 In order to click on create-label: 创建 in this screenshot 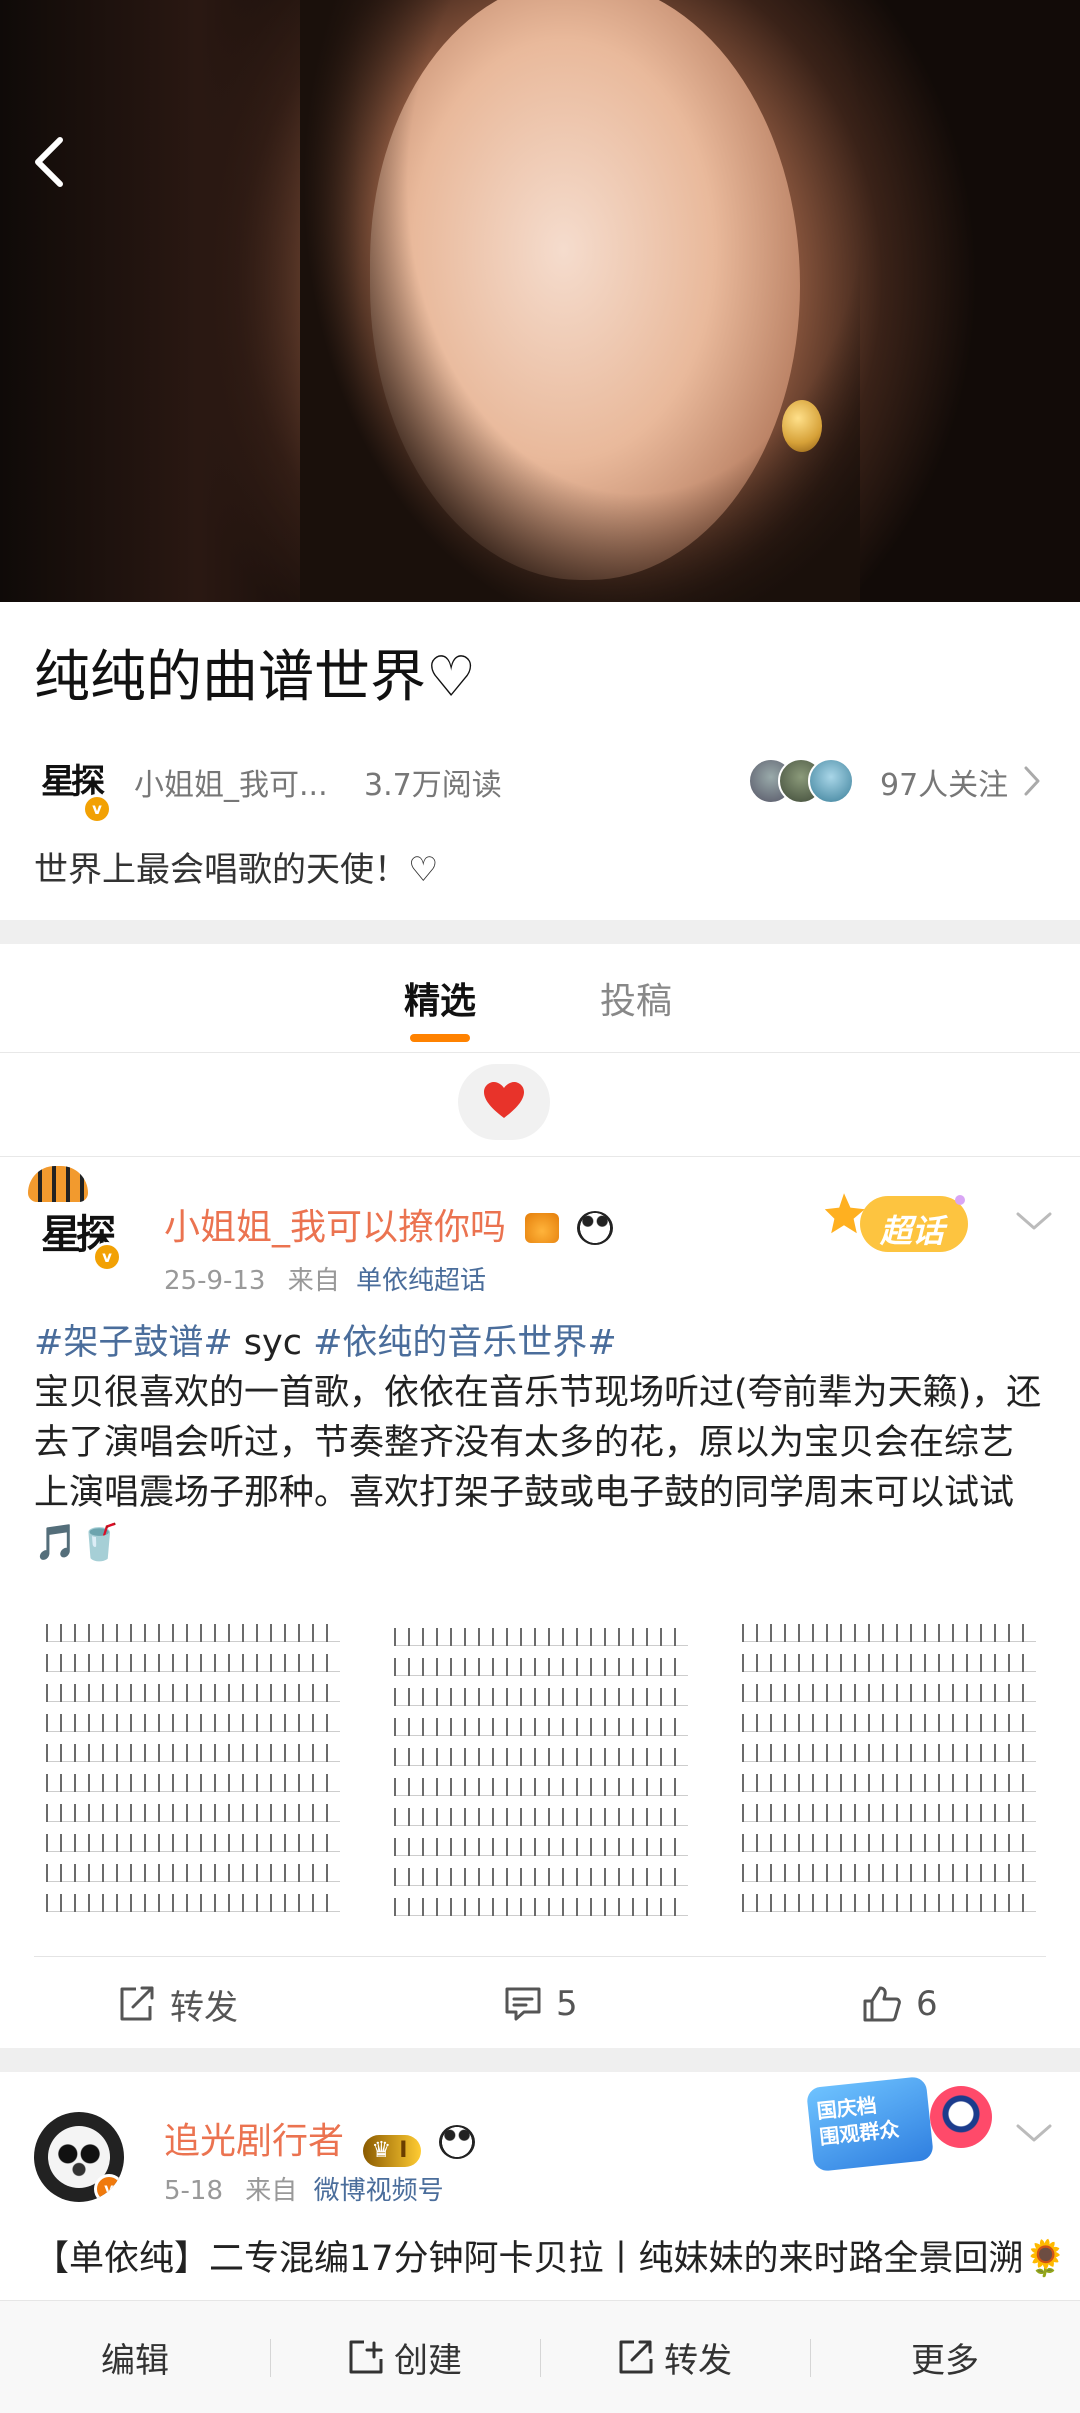, I will do `click(428, 2360)`.